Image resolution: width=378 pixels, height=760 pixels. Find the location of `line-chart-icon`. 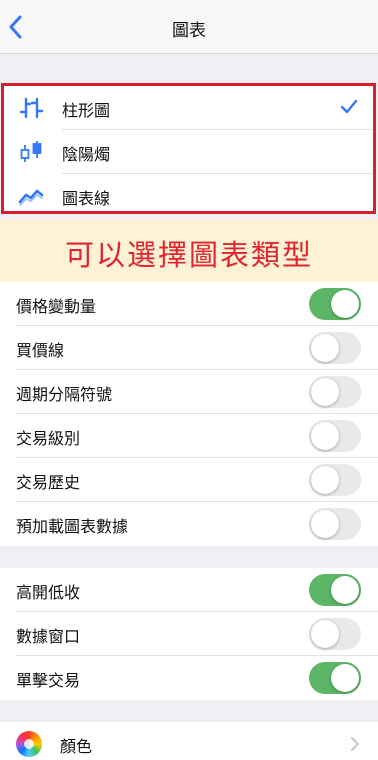

line-chart-icon is located at coordinates (31, 197).